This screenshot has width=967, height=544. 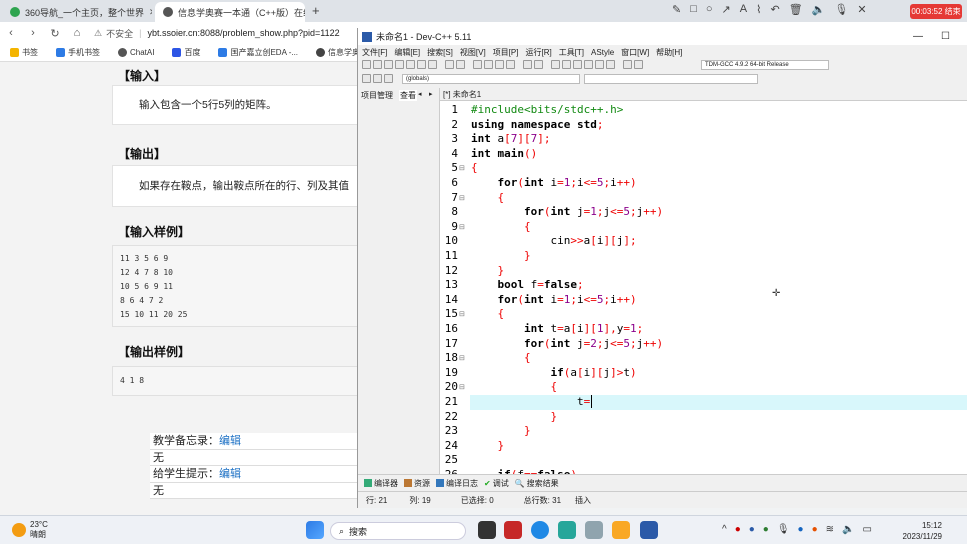 What do you see at coordinates (571, 52) in the screenshot?
I see `menu-tools: 工具[T]` at bounding box center [571, 52].